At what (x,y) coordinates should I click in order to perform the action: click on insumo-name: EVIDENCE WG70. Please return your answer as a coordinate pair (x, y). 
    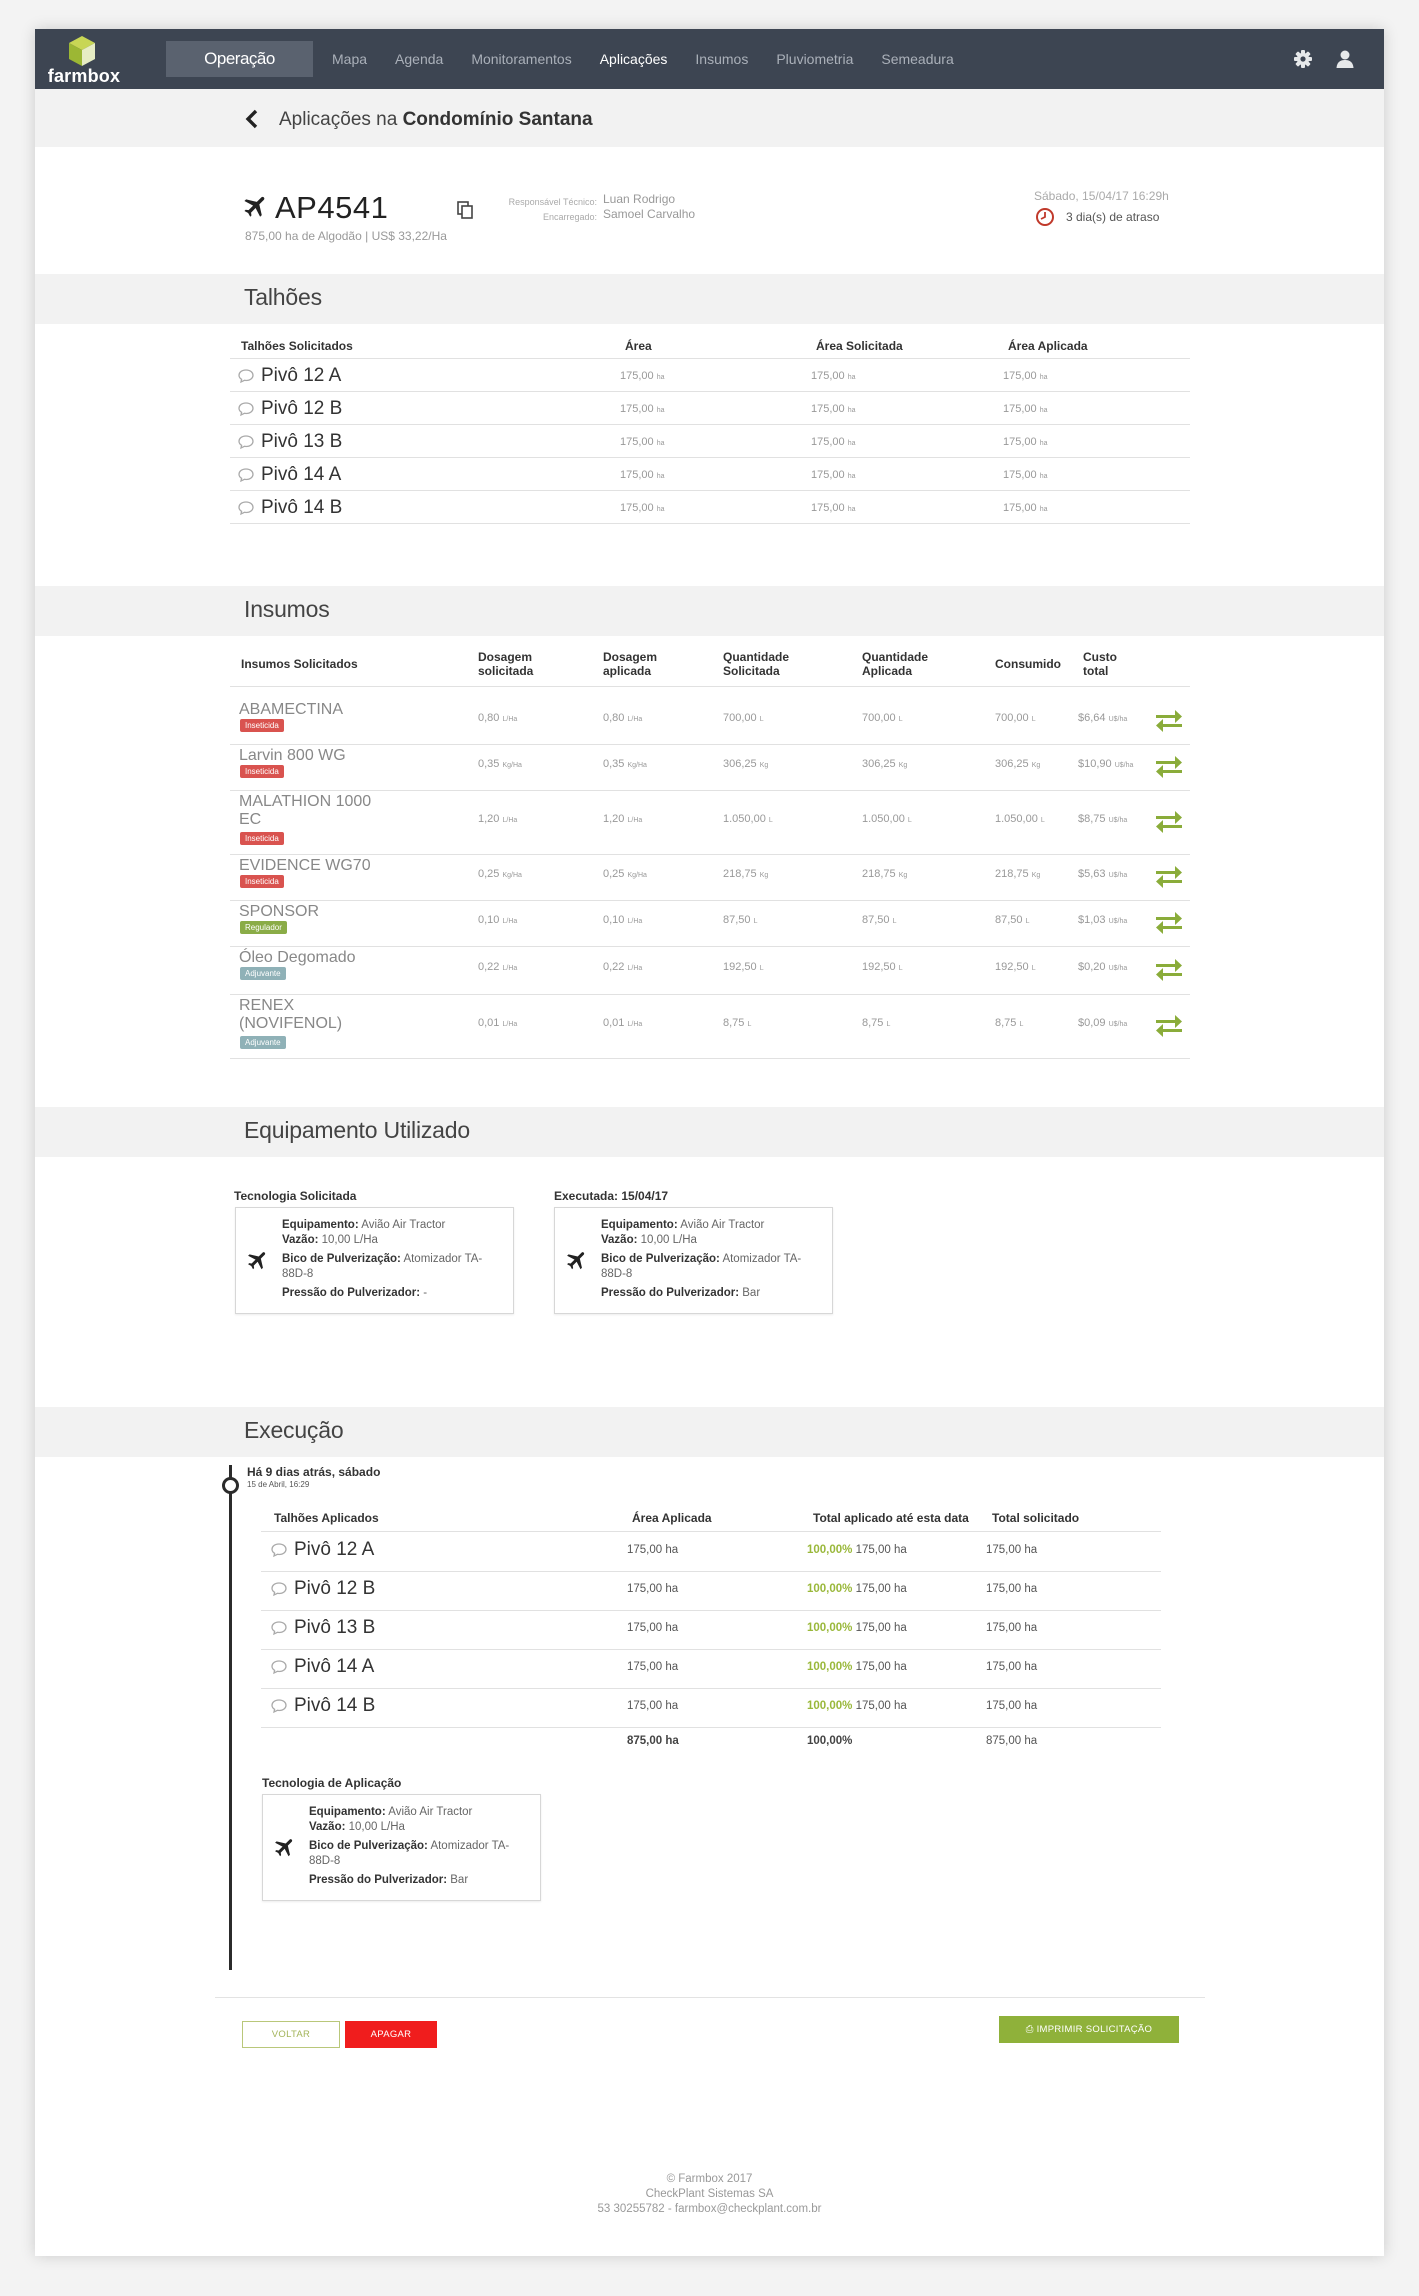
    Looking at the image, I should click on (305, 865).